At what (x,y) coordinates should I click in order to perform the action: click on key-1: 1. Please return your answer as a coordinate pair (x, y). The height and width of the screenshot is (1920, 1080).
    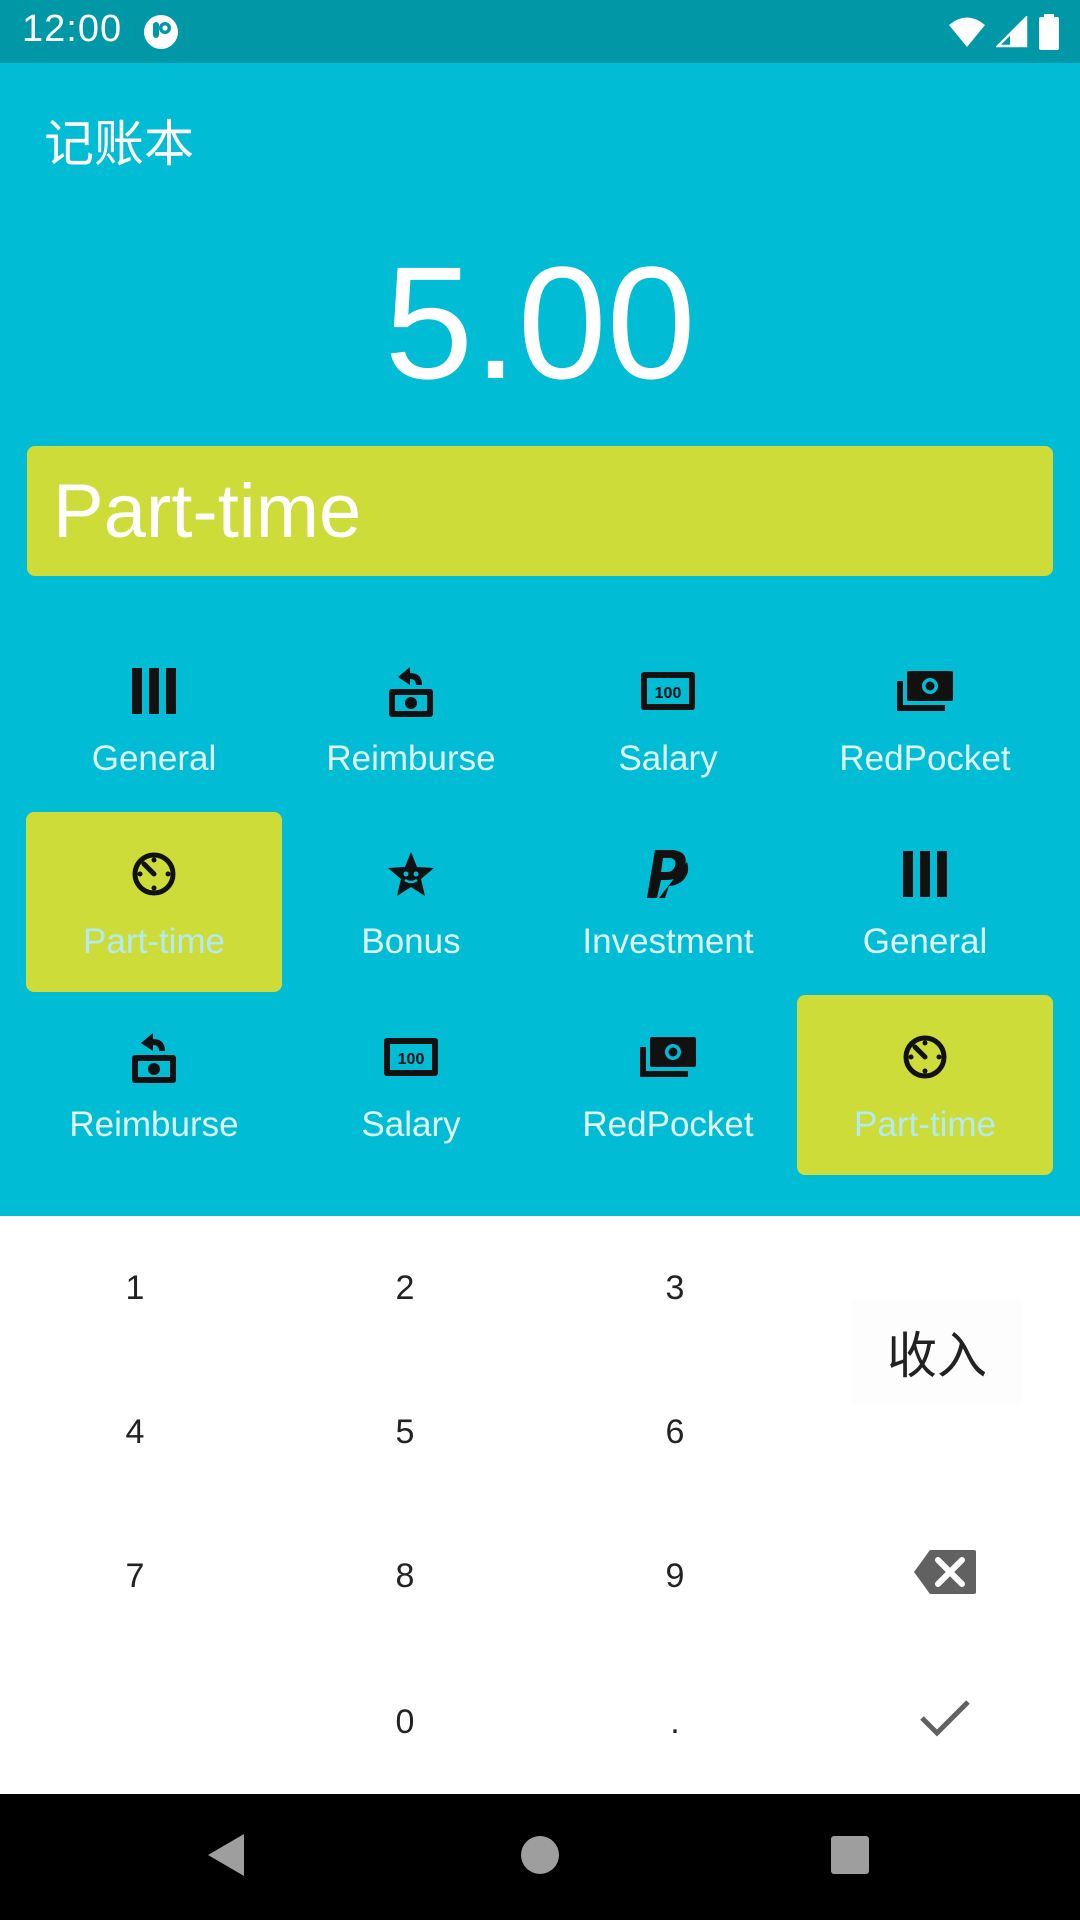
    Looking at the image, I should click on (135, 1288).